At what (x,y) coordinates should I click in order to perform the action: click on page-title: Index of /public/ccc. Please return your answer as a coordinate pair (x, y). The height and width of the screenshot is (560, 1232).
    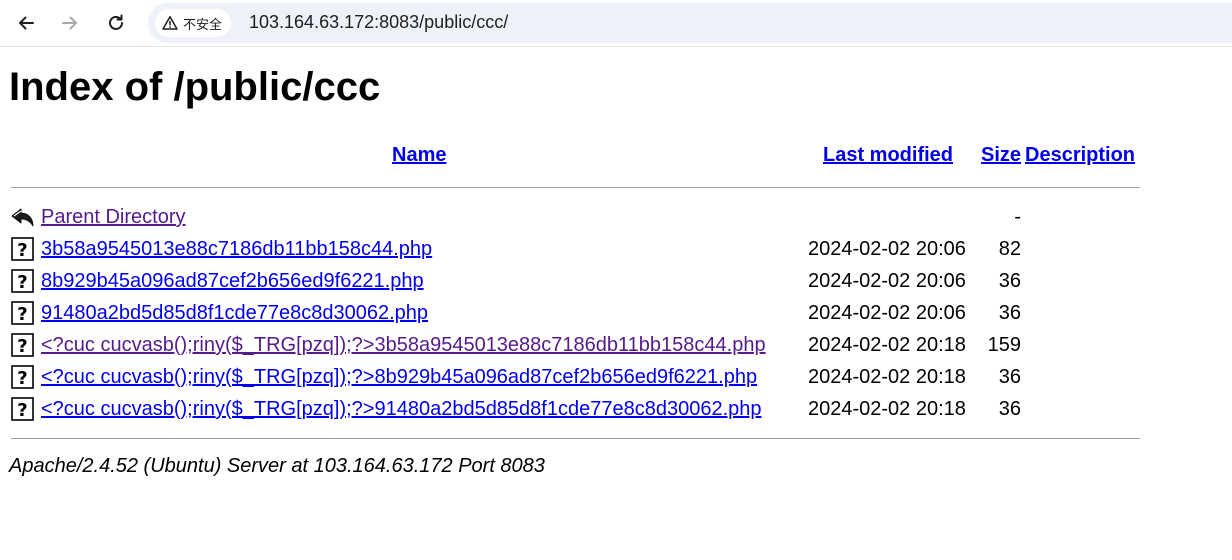
    Looking at the image, I should click on (195, 87).